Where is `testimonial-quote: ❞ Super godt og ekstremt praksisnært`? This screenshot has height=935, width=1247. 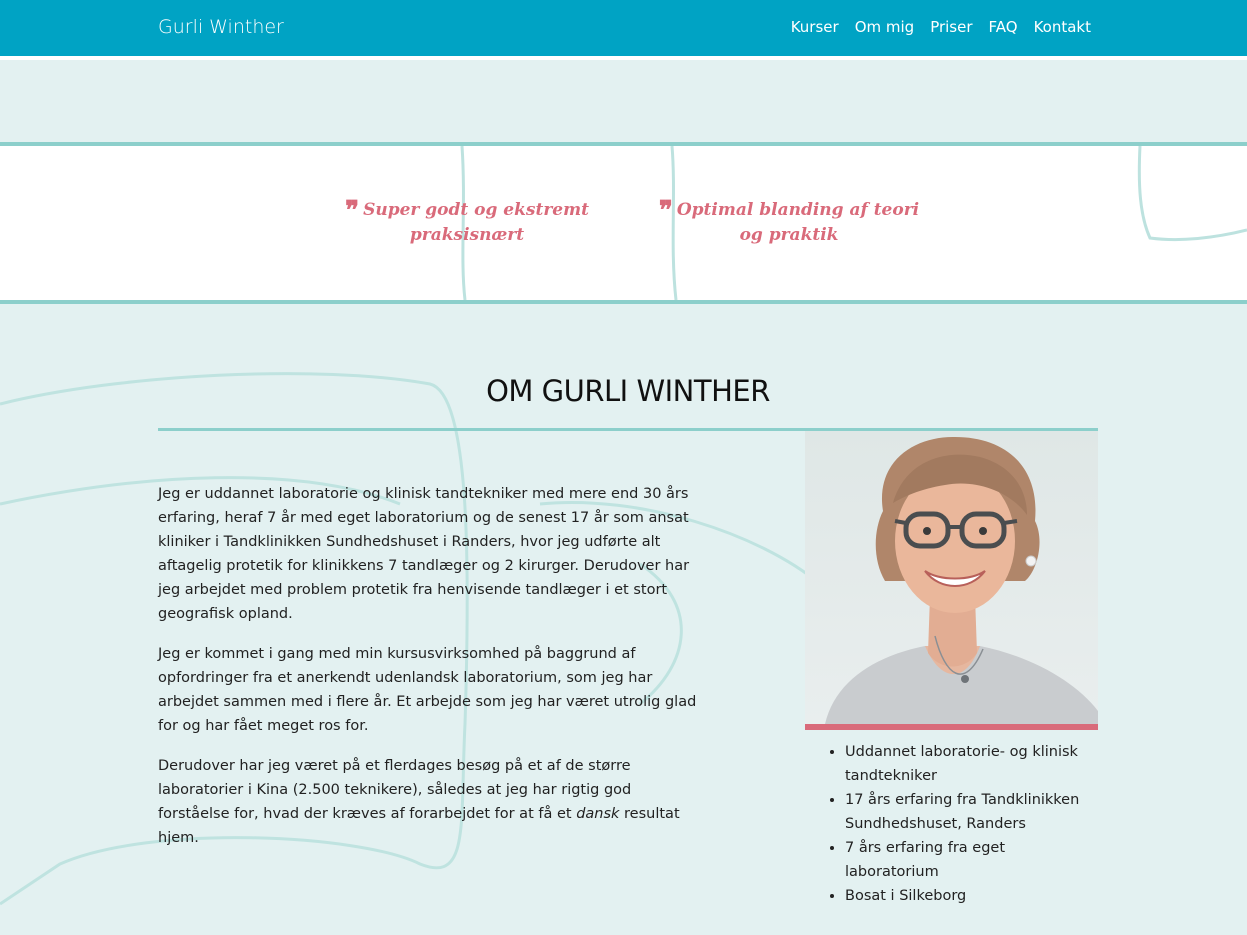 testimonial-quote: ❞ Super godt og ekstremt praksisnært is located at coordinates (467, 222).